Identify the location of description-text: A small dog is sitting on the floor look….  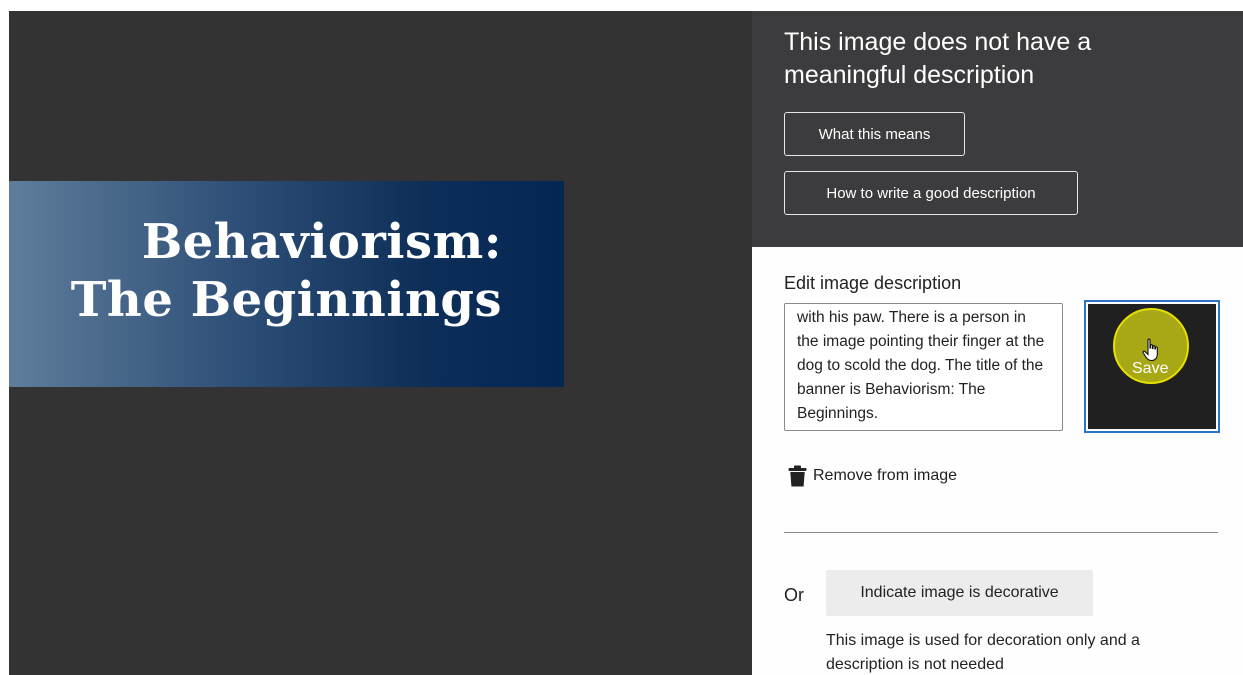
(921, 365).